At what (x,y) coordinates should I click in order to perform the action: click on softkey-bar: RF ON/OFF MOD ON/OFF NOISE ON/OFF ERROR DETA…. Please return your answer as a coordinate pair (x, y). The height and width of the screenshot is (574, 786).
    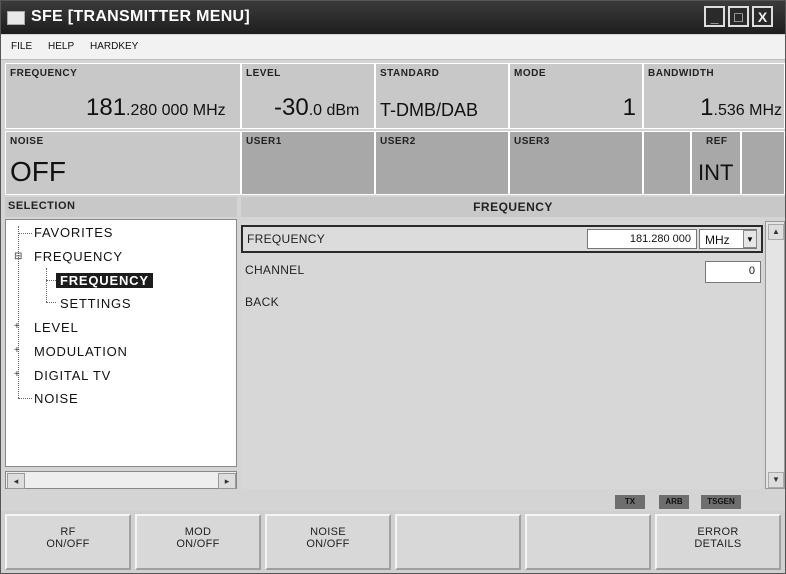
    Looking at the image, I should click on (393, 542).